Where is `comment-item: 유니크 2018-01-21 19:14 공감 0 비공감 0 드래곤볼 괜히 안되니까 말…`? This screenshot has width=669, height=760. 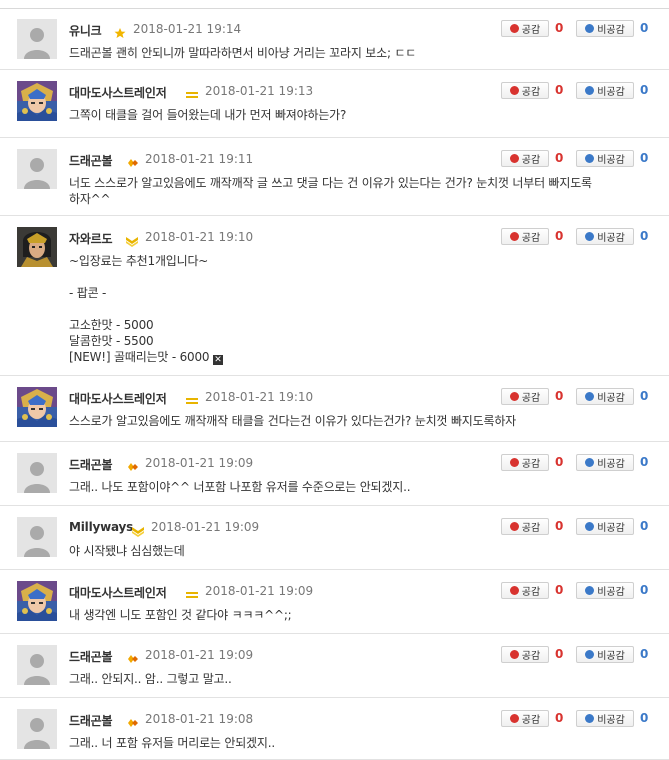 comment-item: 유니크 2018-01-21 19:14 공감 0 비공감 0 드래곤볼 괜히 안되니까 말… is located at coordinates (334, 39).